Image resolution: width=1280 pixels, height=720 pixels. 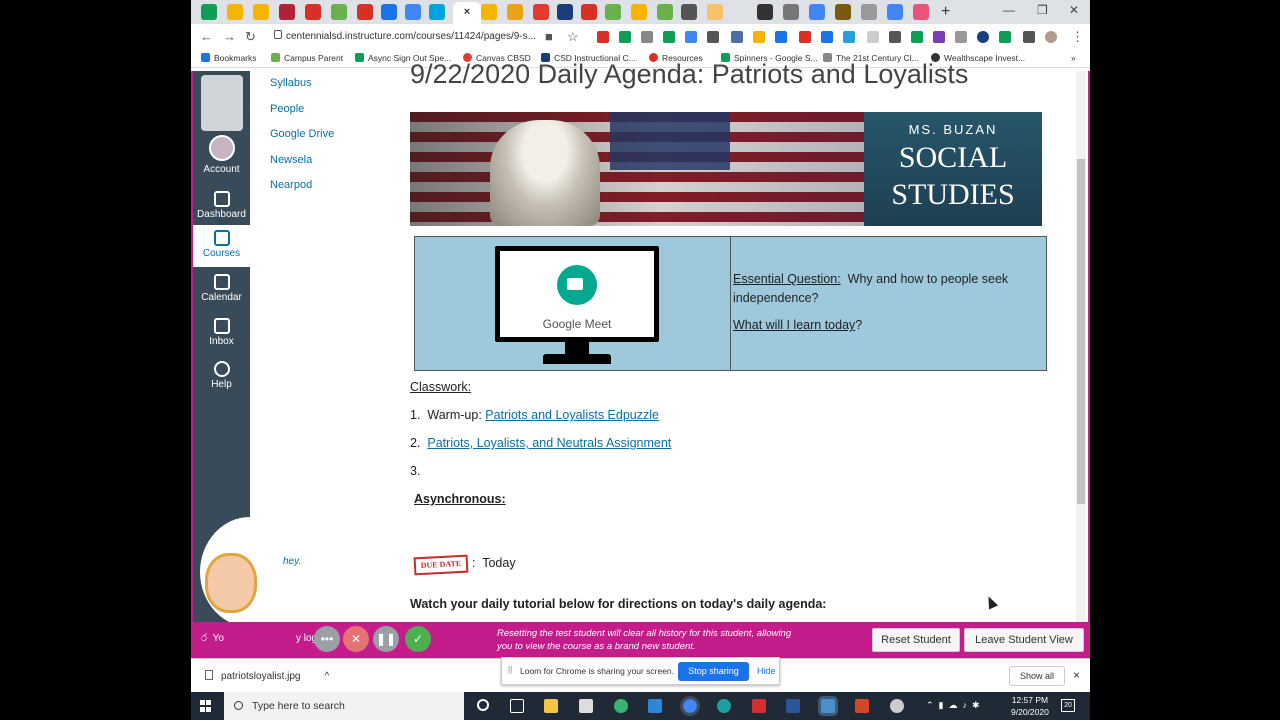 What do you see at coordinates (287, 12) in the screenshot?
I see `tab-flag-icon` at bounding box center [287, 12].